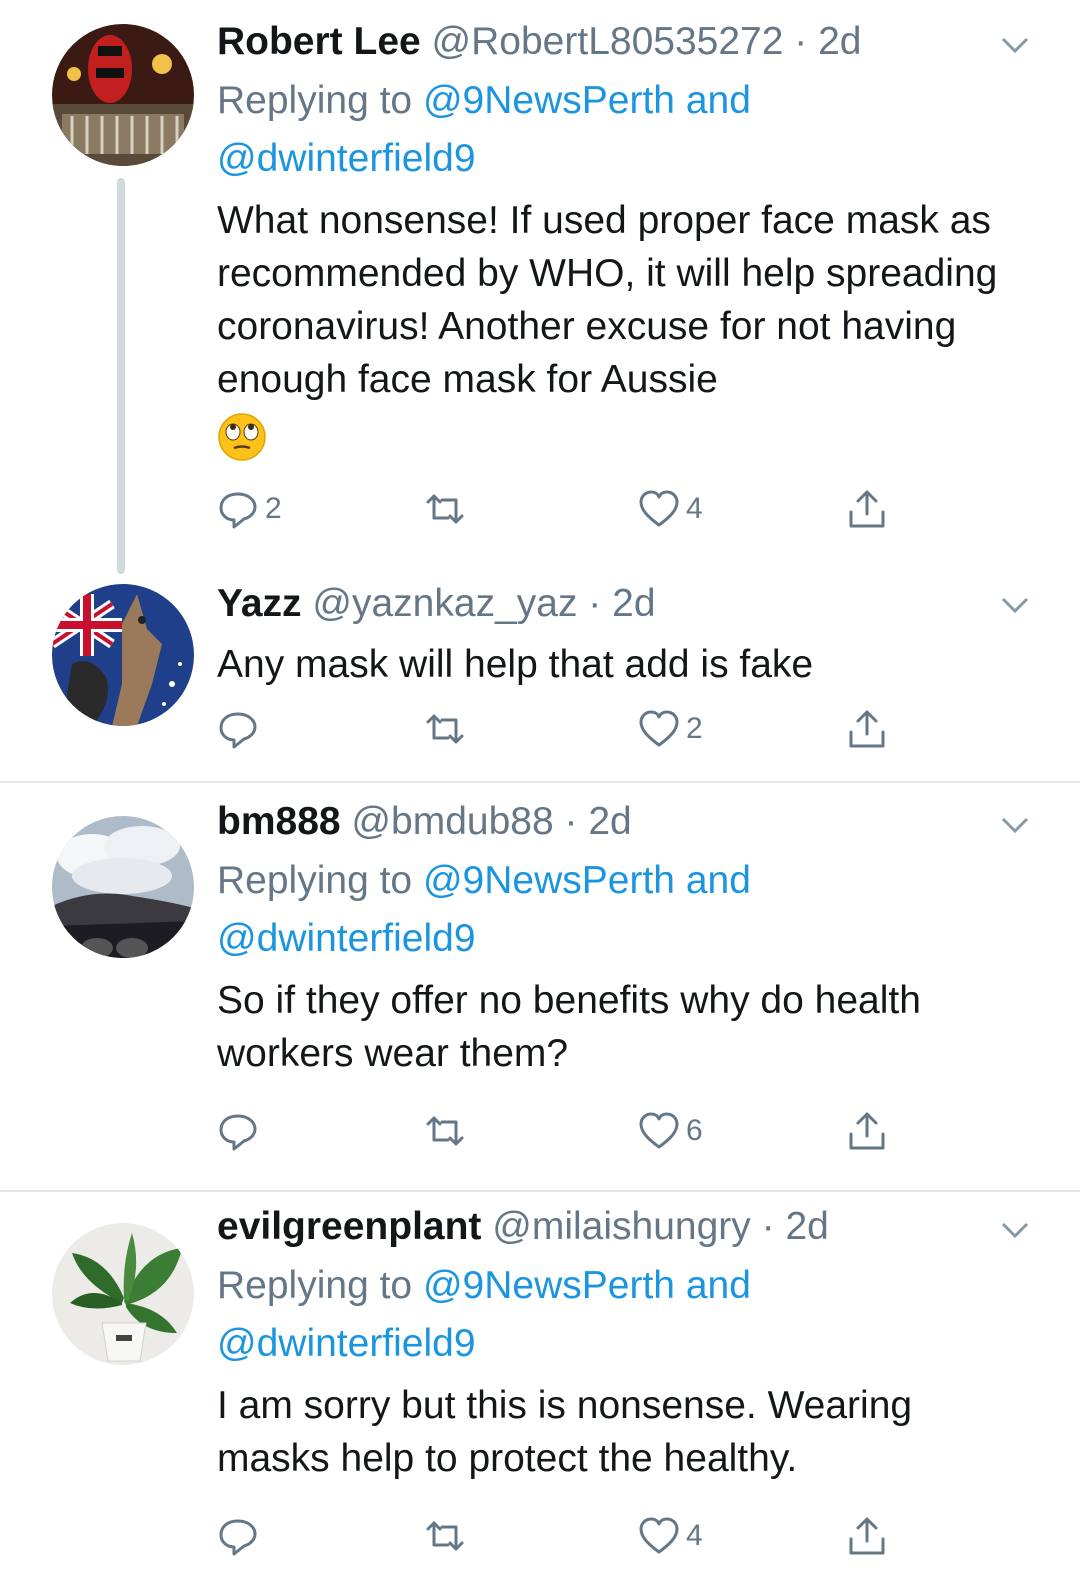 The width and height of the screenshot is (1080, 1589). What do you see at coordinates (567, 509) in the screenshot?
I see `tweet-actions: 2 4` at bounding box center [567, 509].